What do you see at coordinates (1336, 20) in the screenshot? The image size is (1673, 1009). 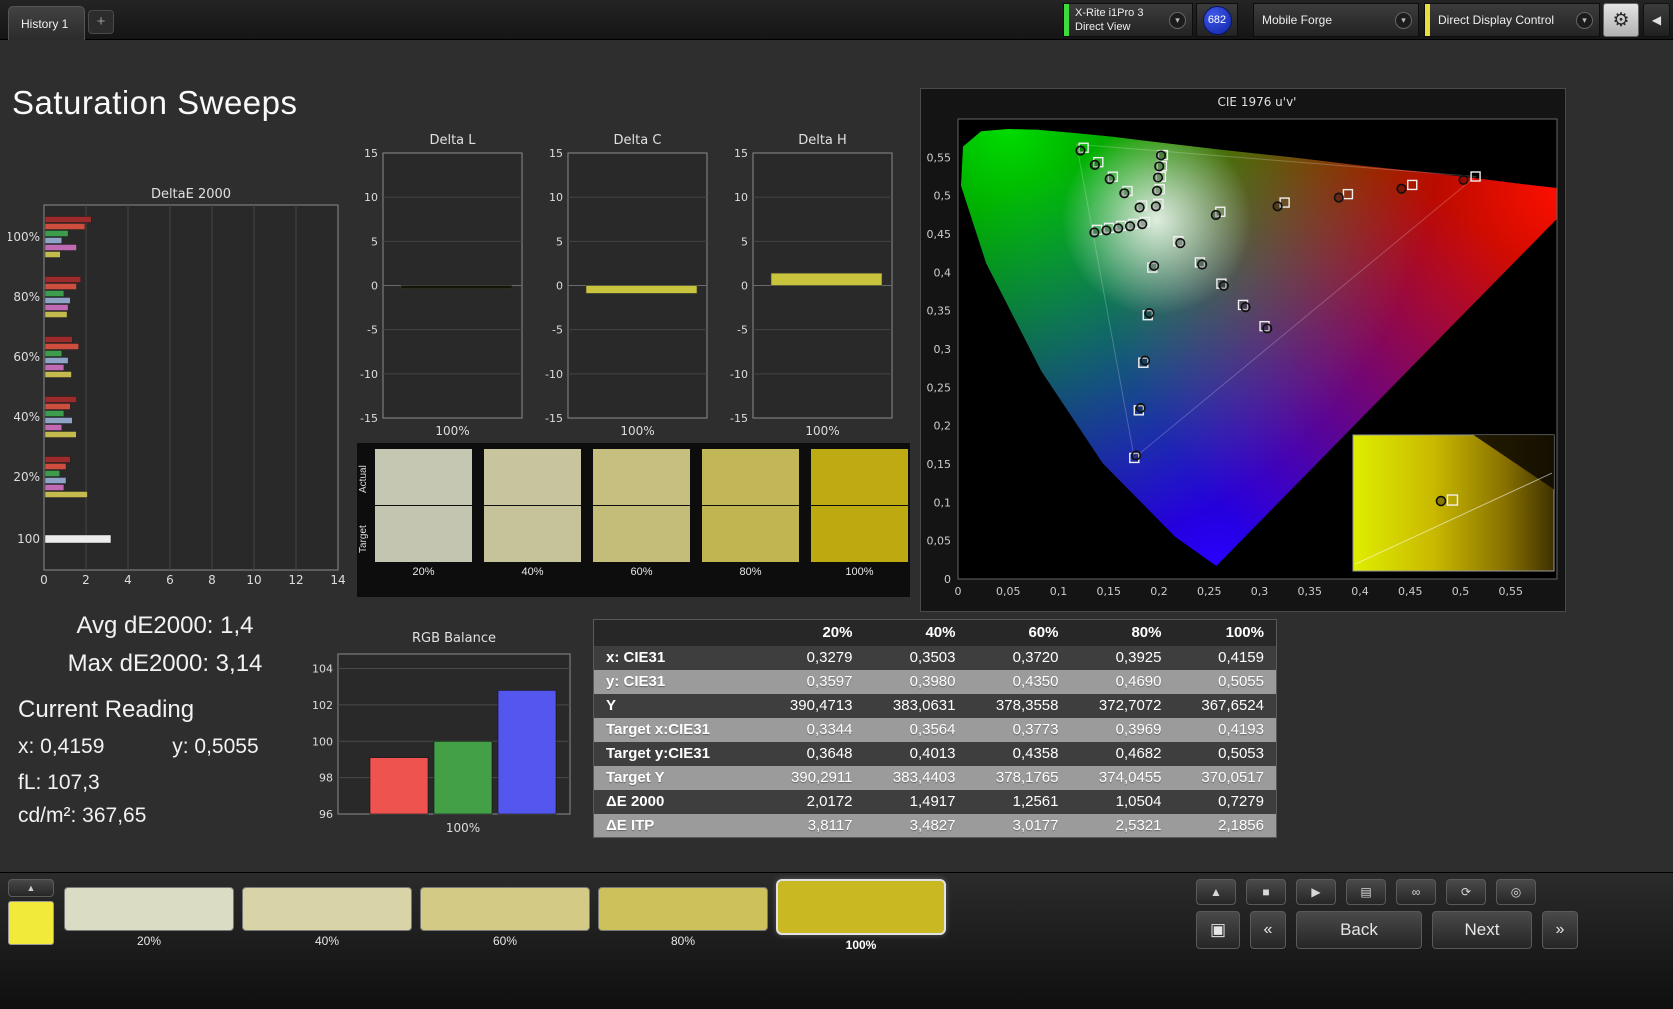 I see `source-selector: Mobile Forge ▾` at bounding box center [1336, 20].